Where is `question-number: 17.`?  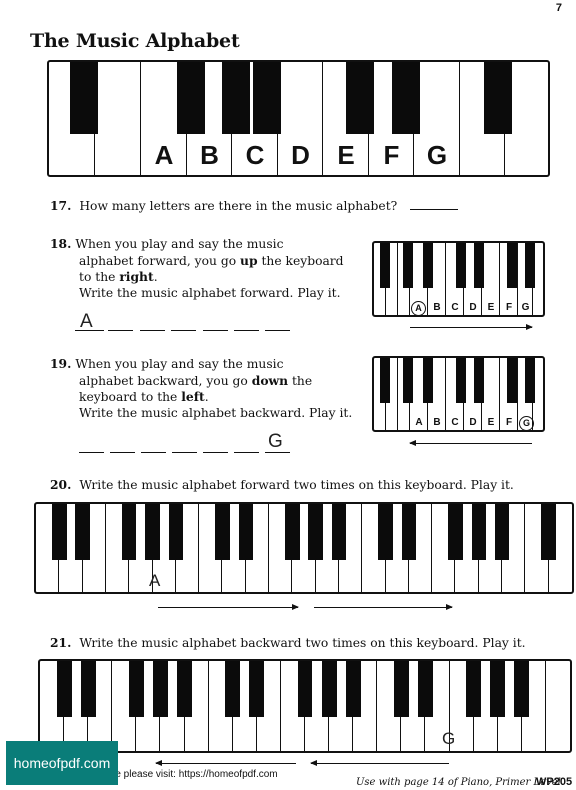
question-number: 17. is located at coordinates (61, 205).